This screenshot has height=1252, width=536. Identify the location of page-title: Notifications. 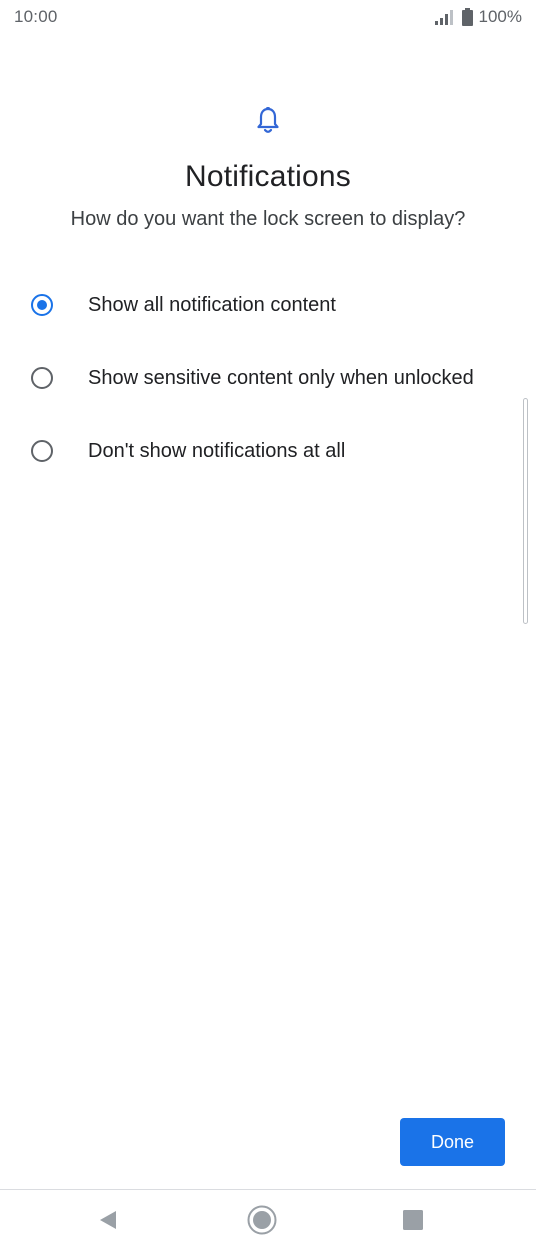
(267, 176).